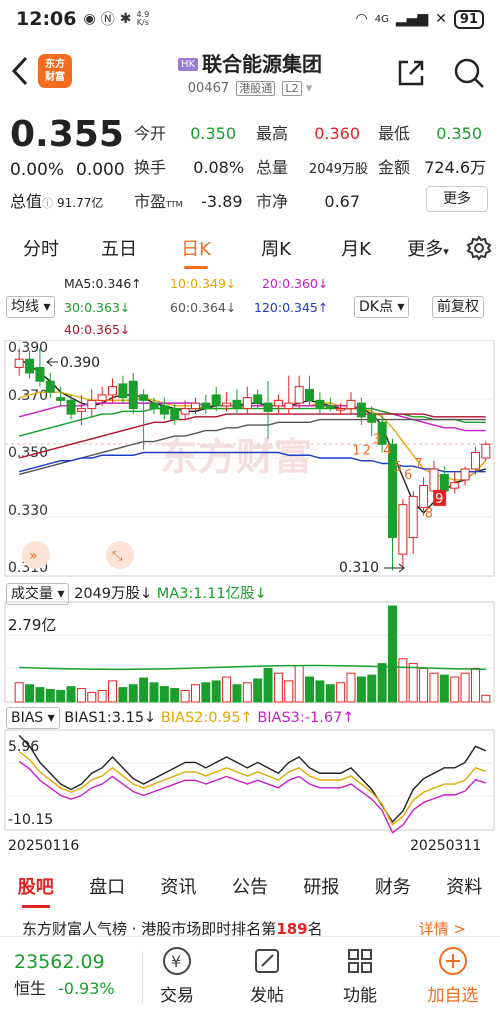  Describe the element at coordinates (453, 975) in the screenshot. I see `add-watchlist-button: 加自选` at that location.